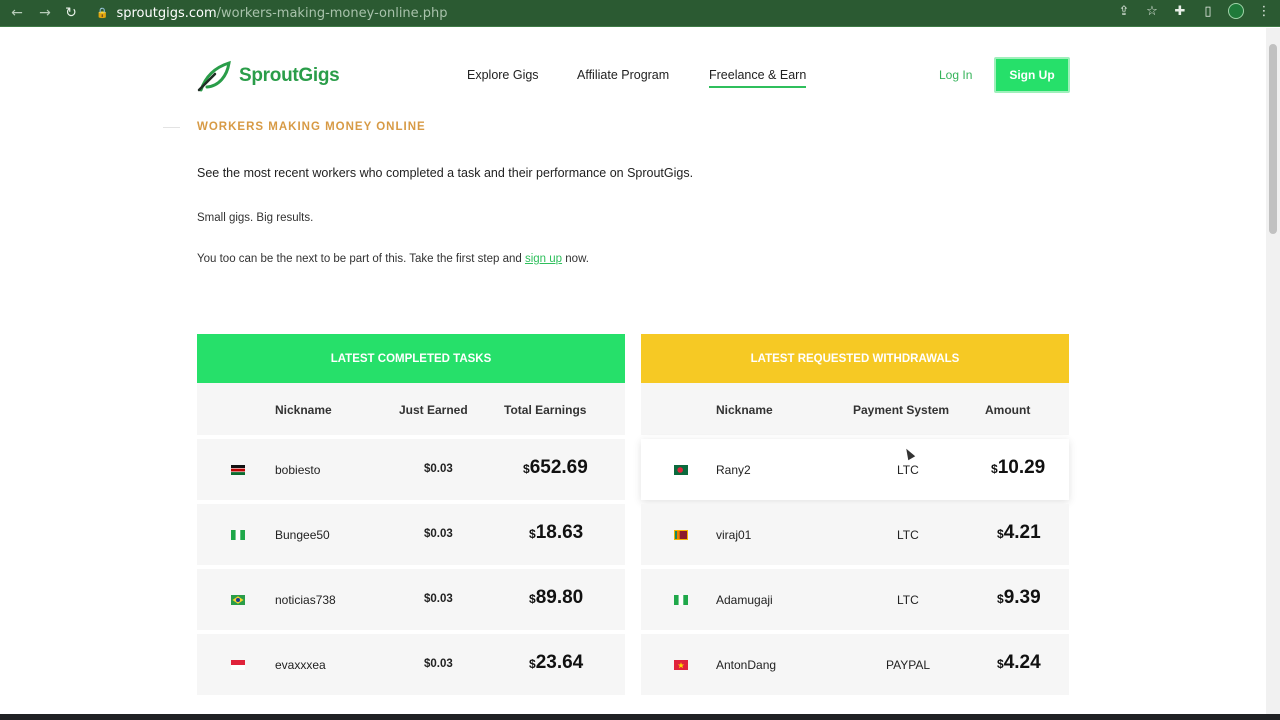 The image size is (1280, 720). I want to click on logo-text: SproutGigs, so click(289, 75).